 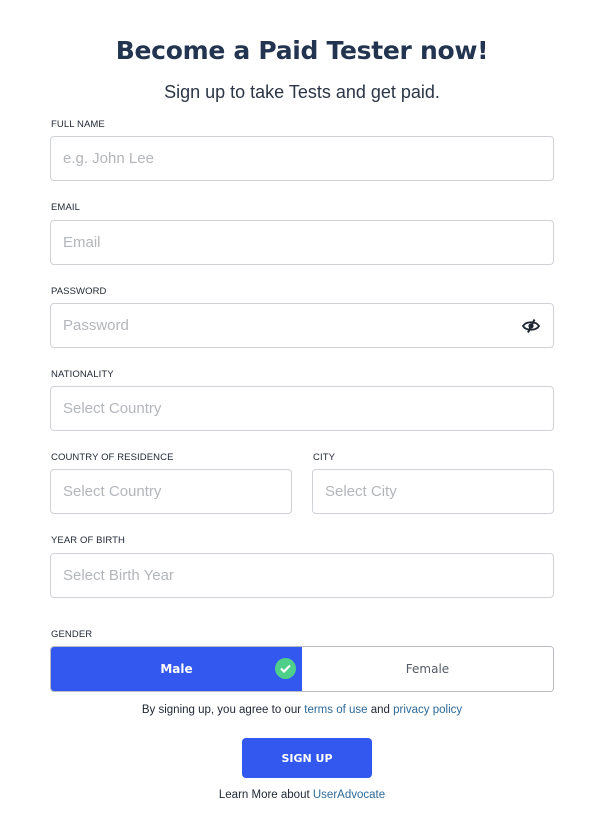 What do you see at coordinates (78, 124) in the screenshot?
I see `full-name-label: FULL NAME` at bounding box center [78, 124].